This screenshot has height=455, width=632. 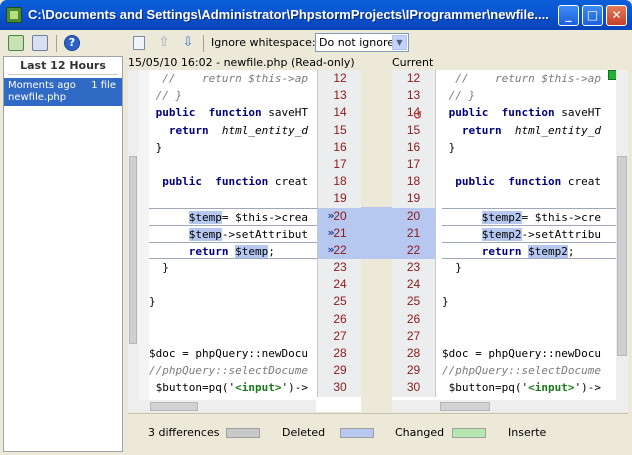 I want to click on previous-difference-icon: ⇧, so click(x=164, y=43).